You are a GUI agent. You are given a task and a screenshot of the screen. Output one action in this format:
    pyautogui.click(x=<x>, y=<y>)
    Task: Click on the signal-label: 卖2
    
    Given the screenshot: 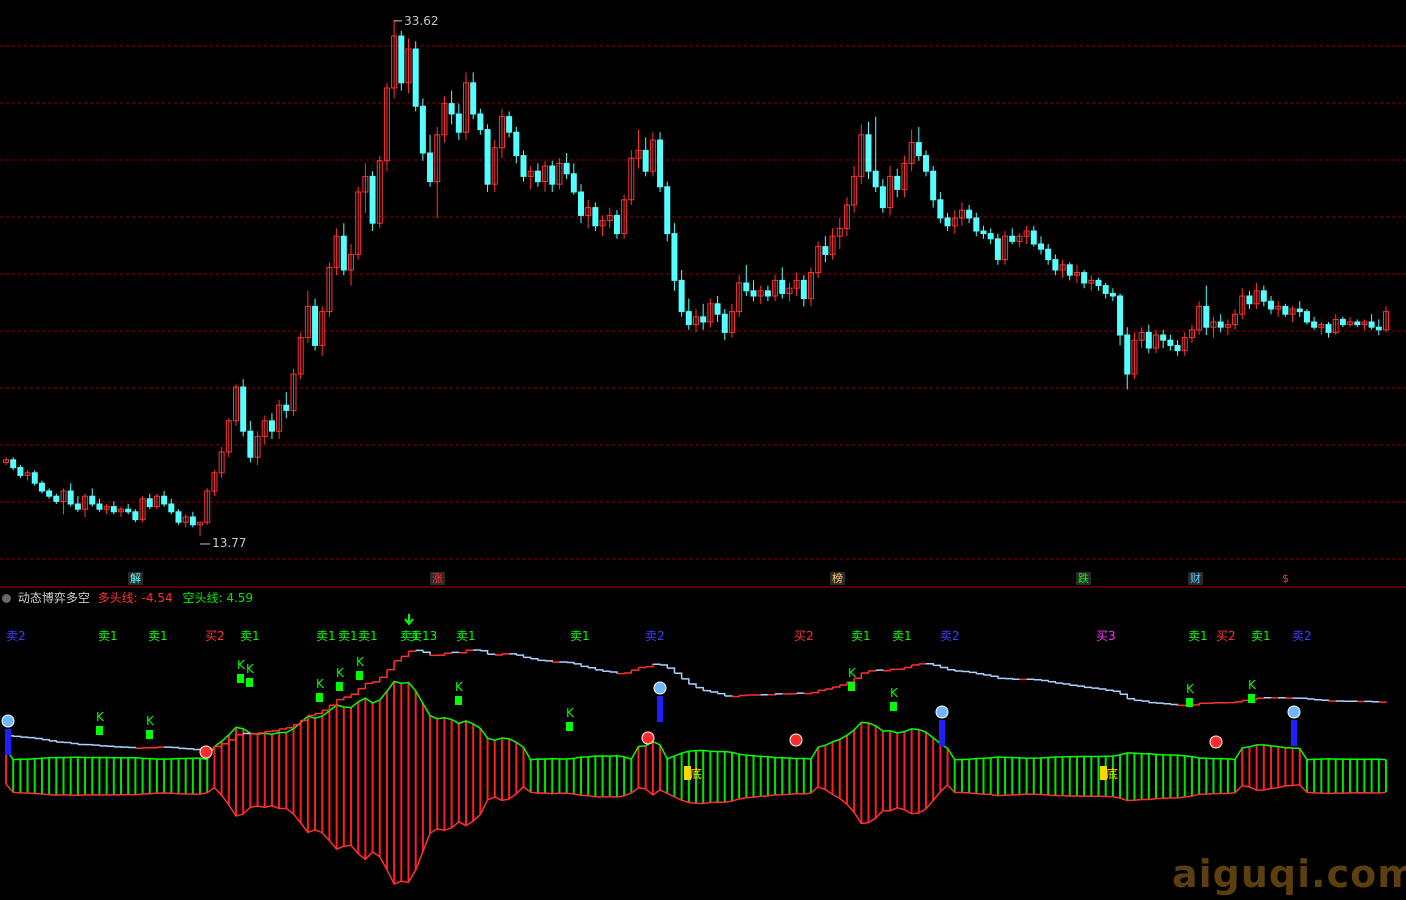 What is the action you would take?
    pyautogui.click(x=1302, y=635)
    